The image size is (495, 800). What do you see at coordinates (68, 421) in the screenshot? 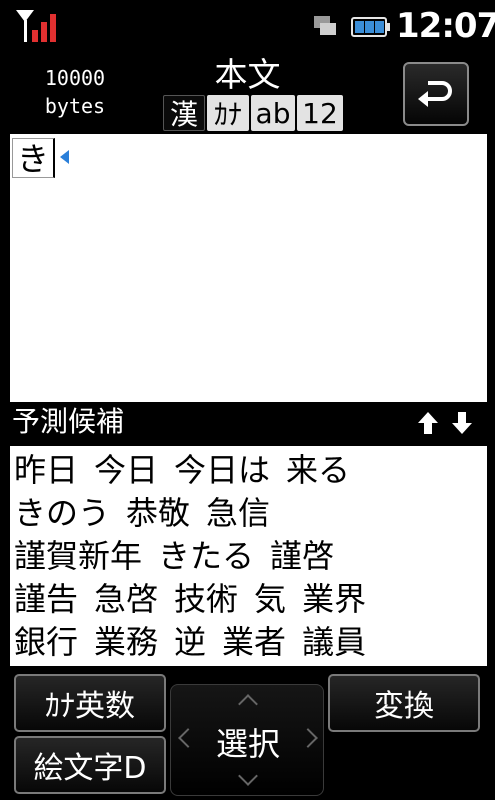
I see `prediction-label: 予測候補` at bounding box center [68, 421].